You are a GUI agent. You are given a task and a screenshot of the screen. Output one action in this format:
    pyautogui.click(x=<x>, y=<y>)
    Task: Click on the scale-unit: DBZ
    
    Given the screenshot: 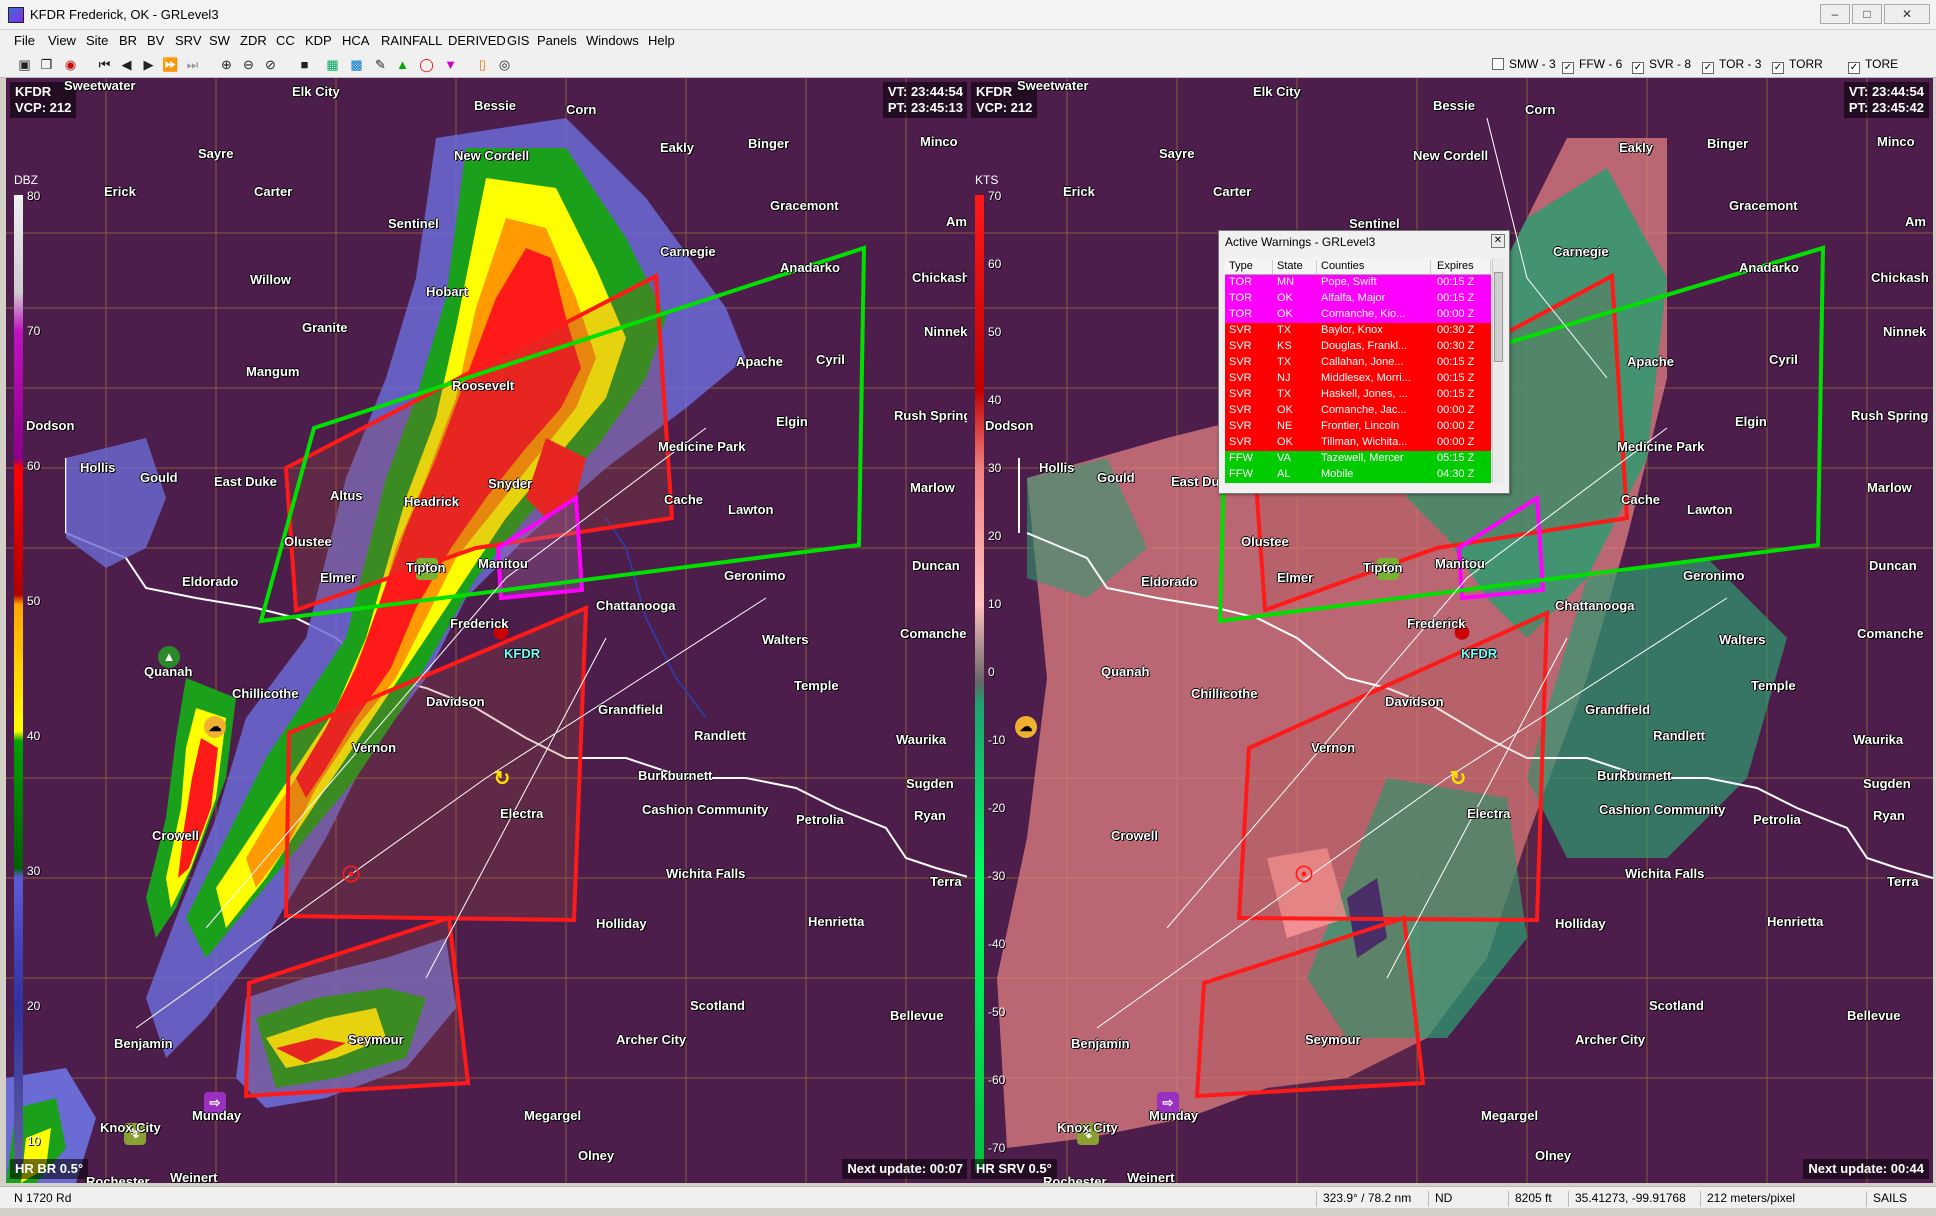 What is the action you would take?
    pyautogui.click(x=26, y=180)
    